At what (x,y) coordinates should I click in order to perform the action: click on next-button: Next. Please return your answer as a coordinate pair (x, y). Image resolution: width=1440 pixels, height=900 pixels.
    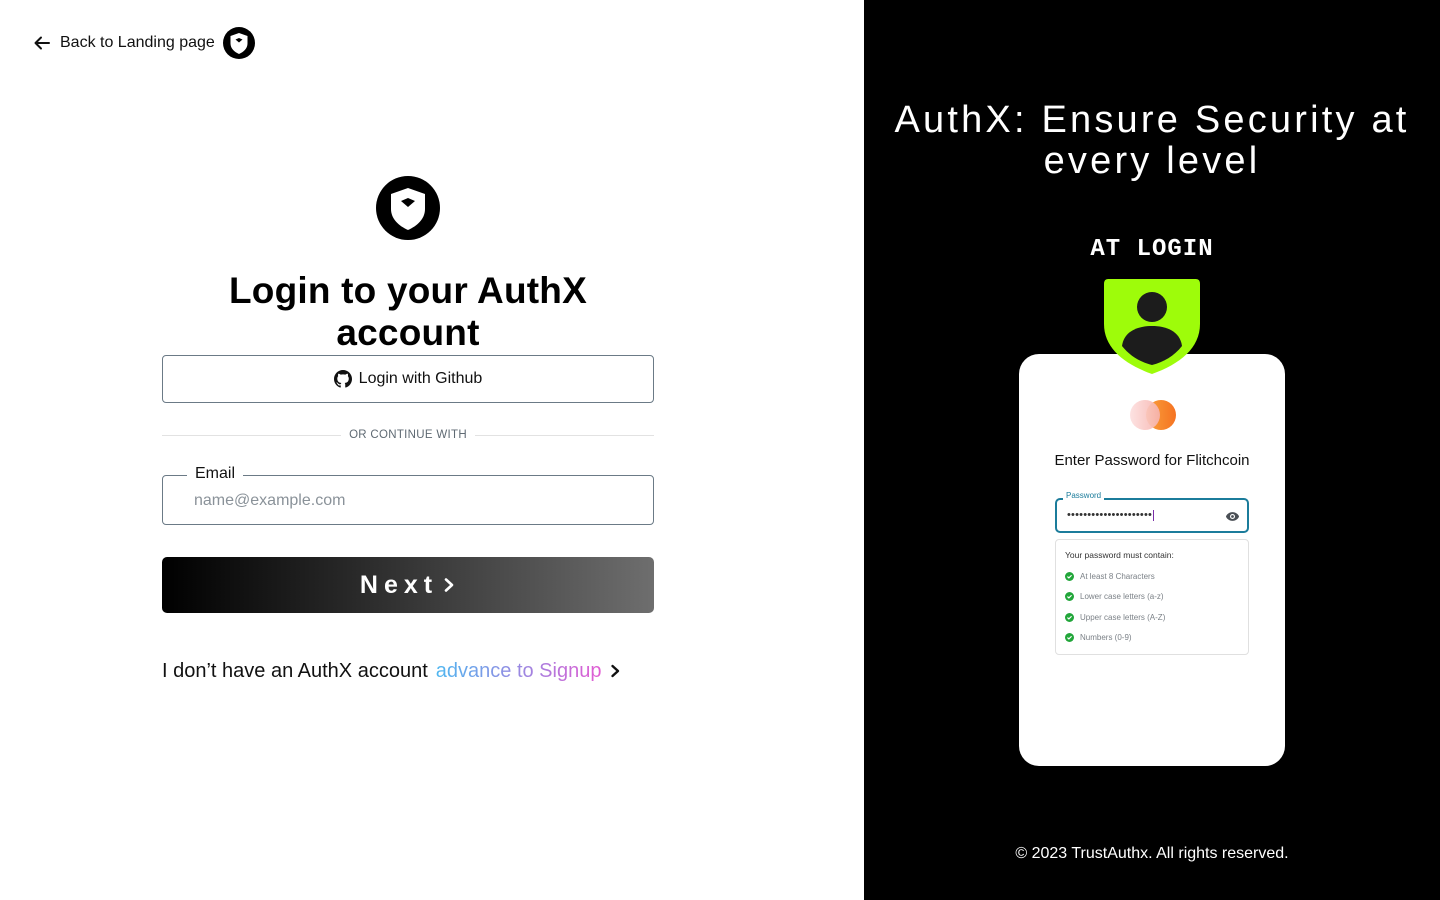
    Looking at the image, I should click on (408, 585).